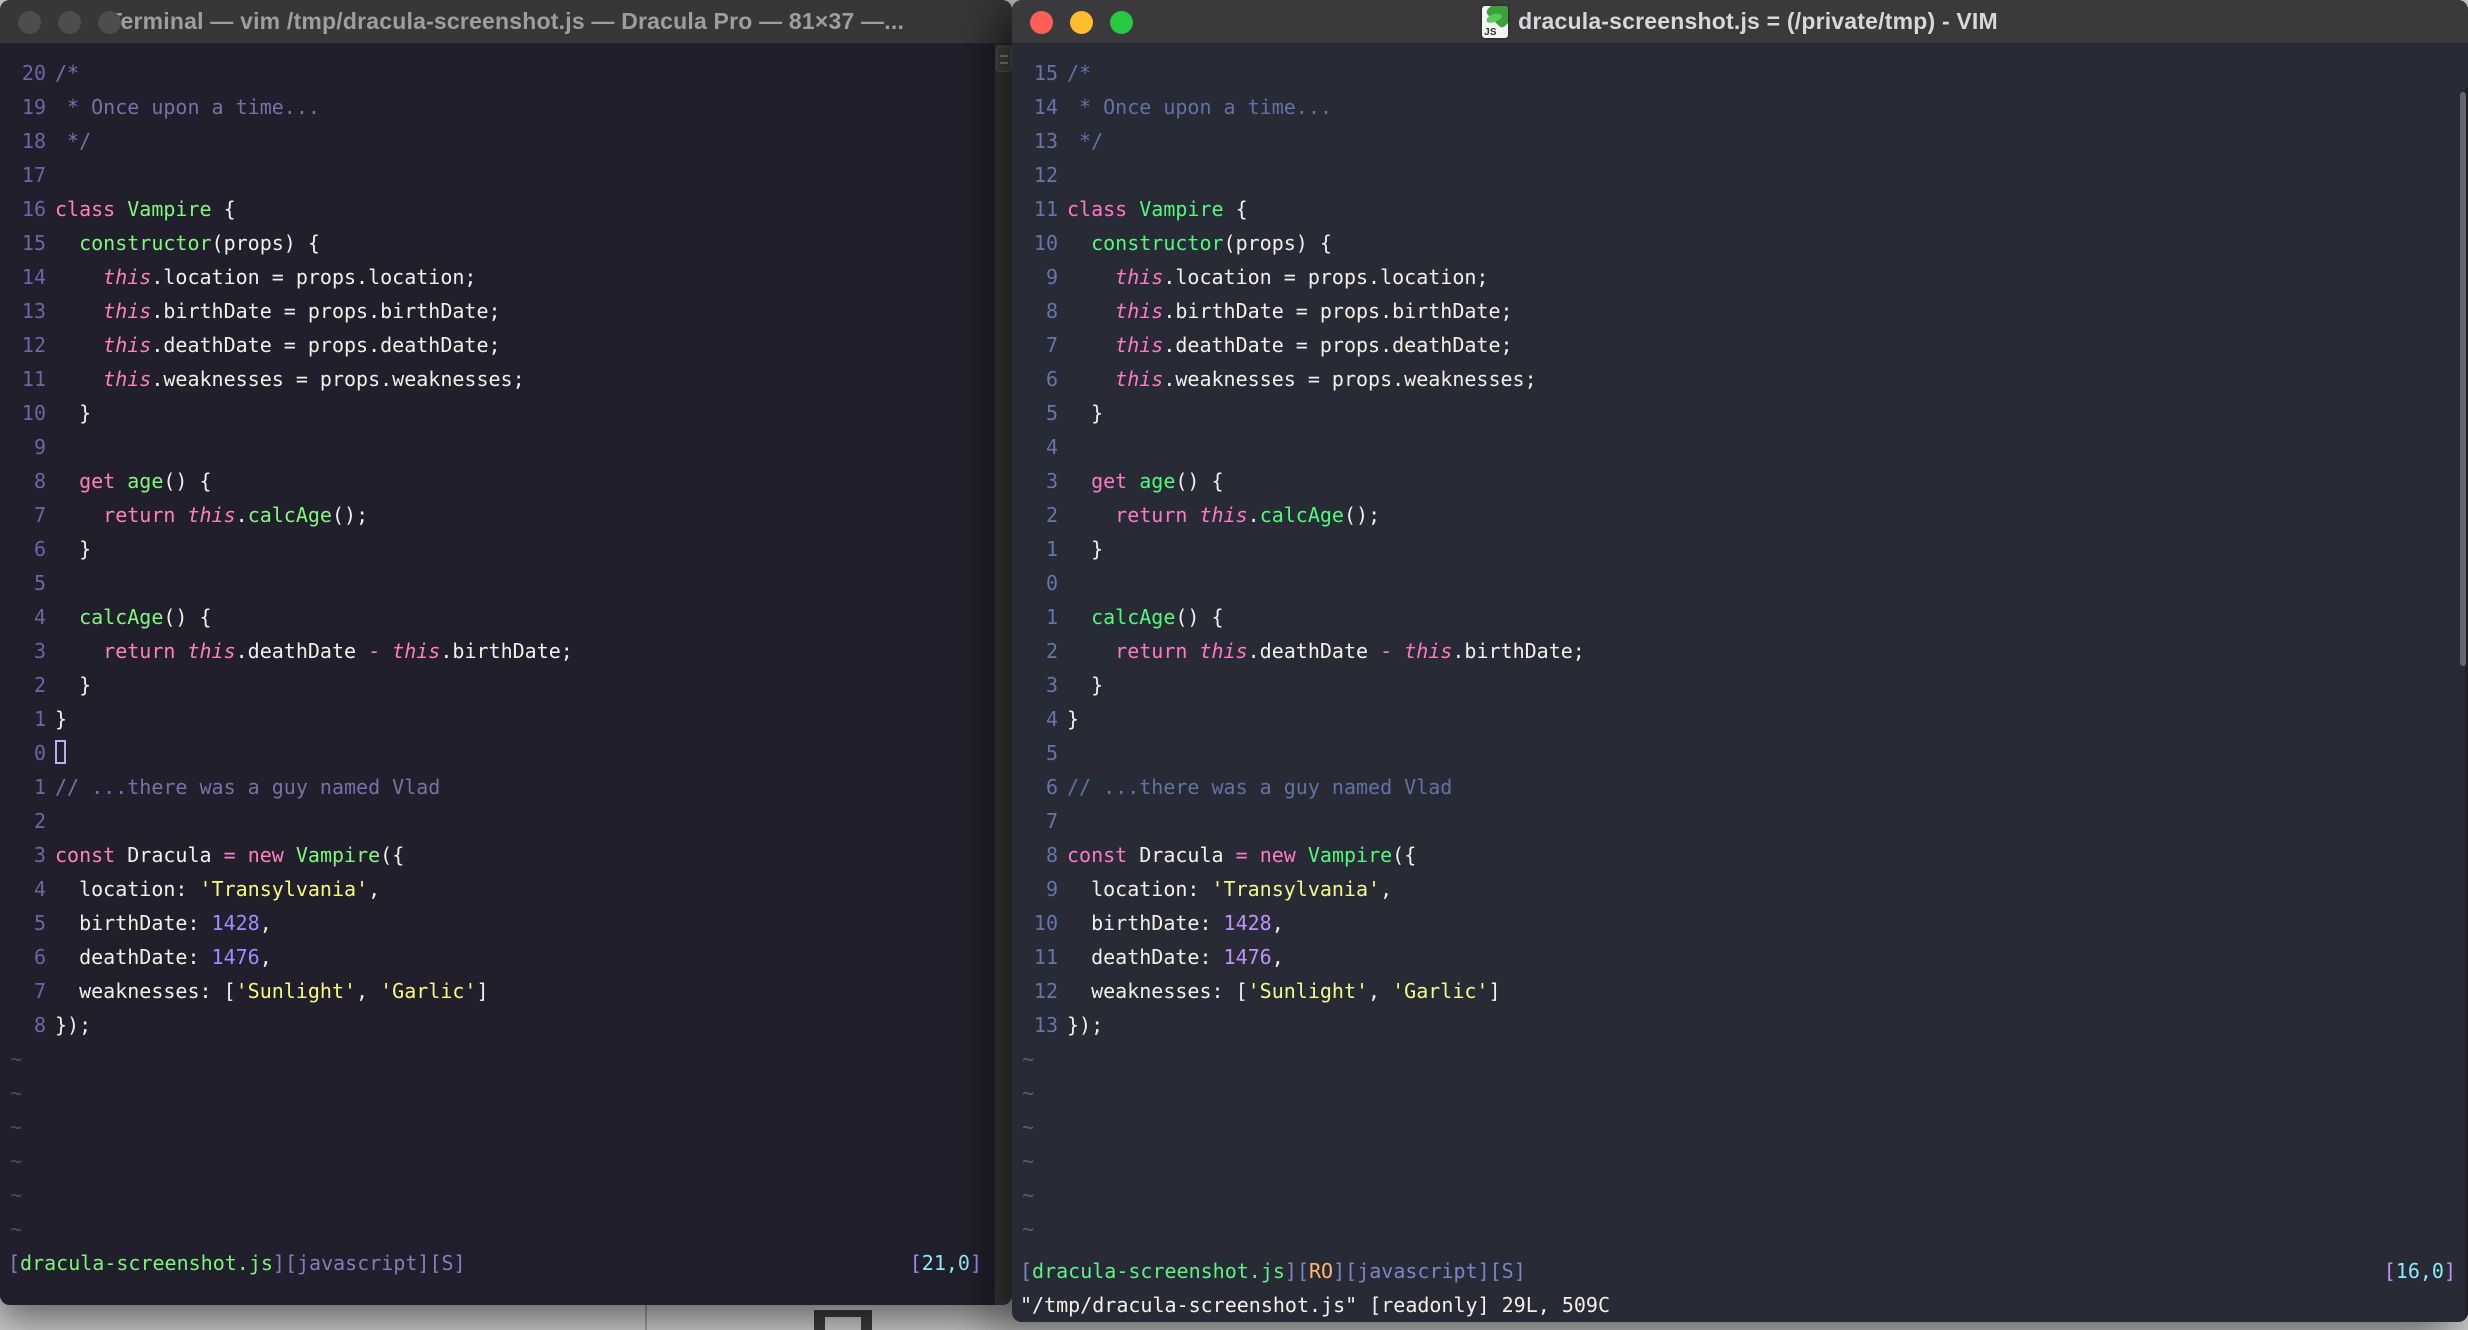 This screenshot has width=2468, height=1330. What do you see at coordinates (1740, 1025) in the screenshot?
I see `code-line: 13});` at bounding box center [1740, 1025].